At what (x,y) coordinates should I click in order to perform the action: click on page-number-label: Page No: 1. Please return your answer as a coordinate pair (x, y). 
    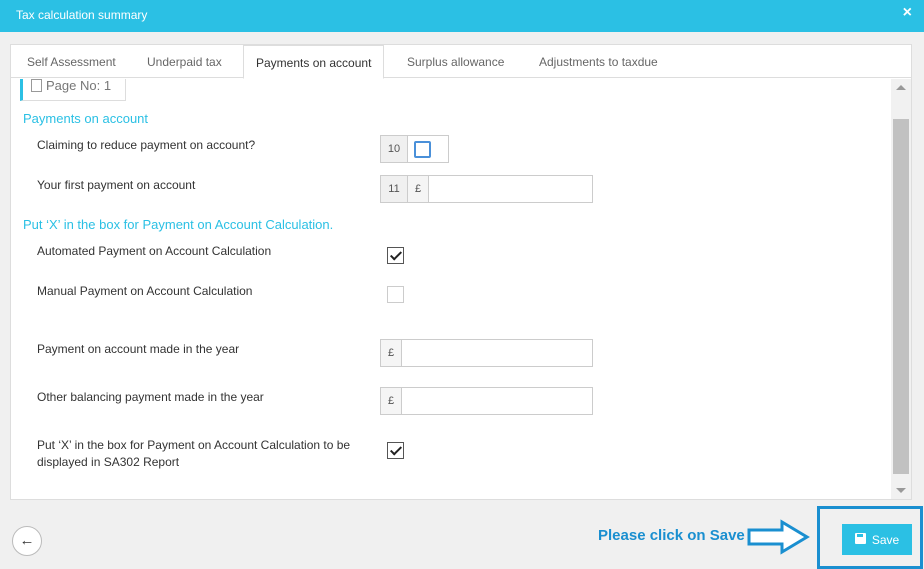
    Looking at the image, I should click on (79, 86).